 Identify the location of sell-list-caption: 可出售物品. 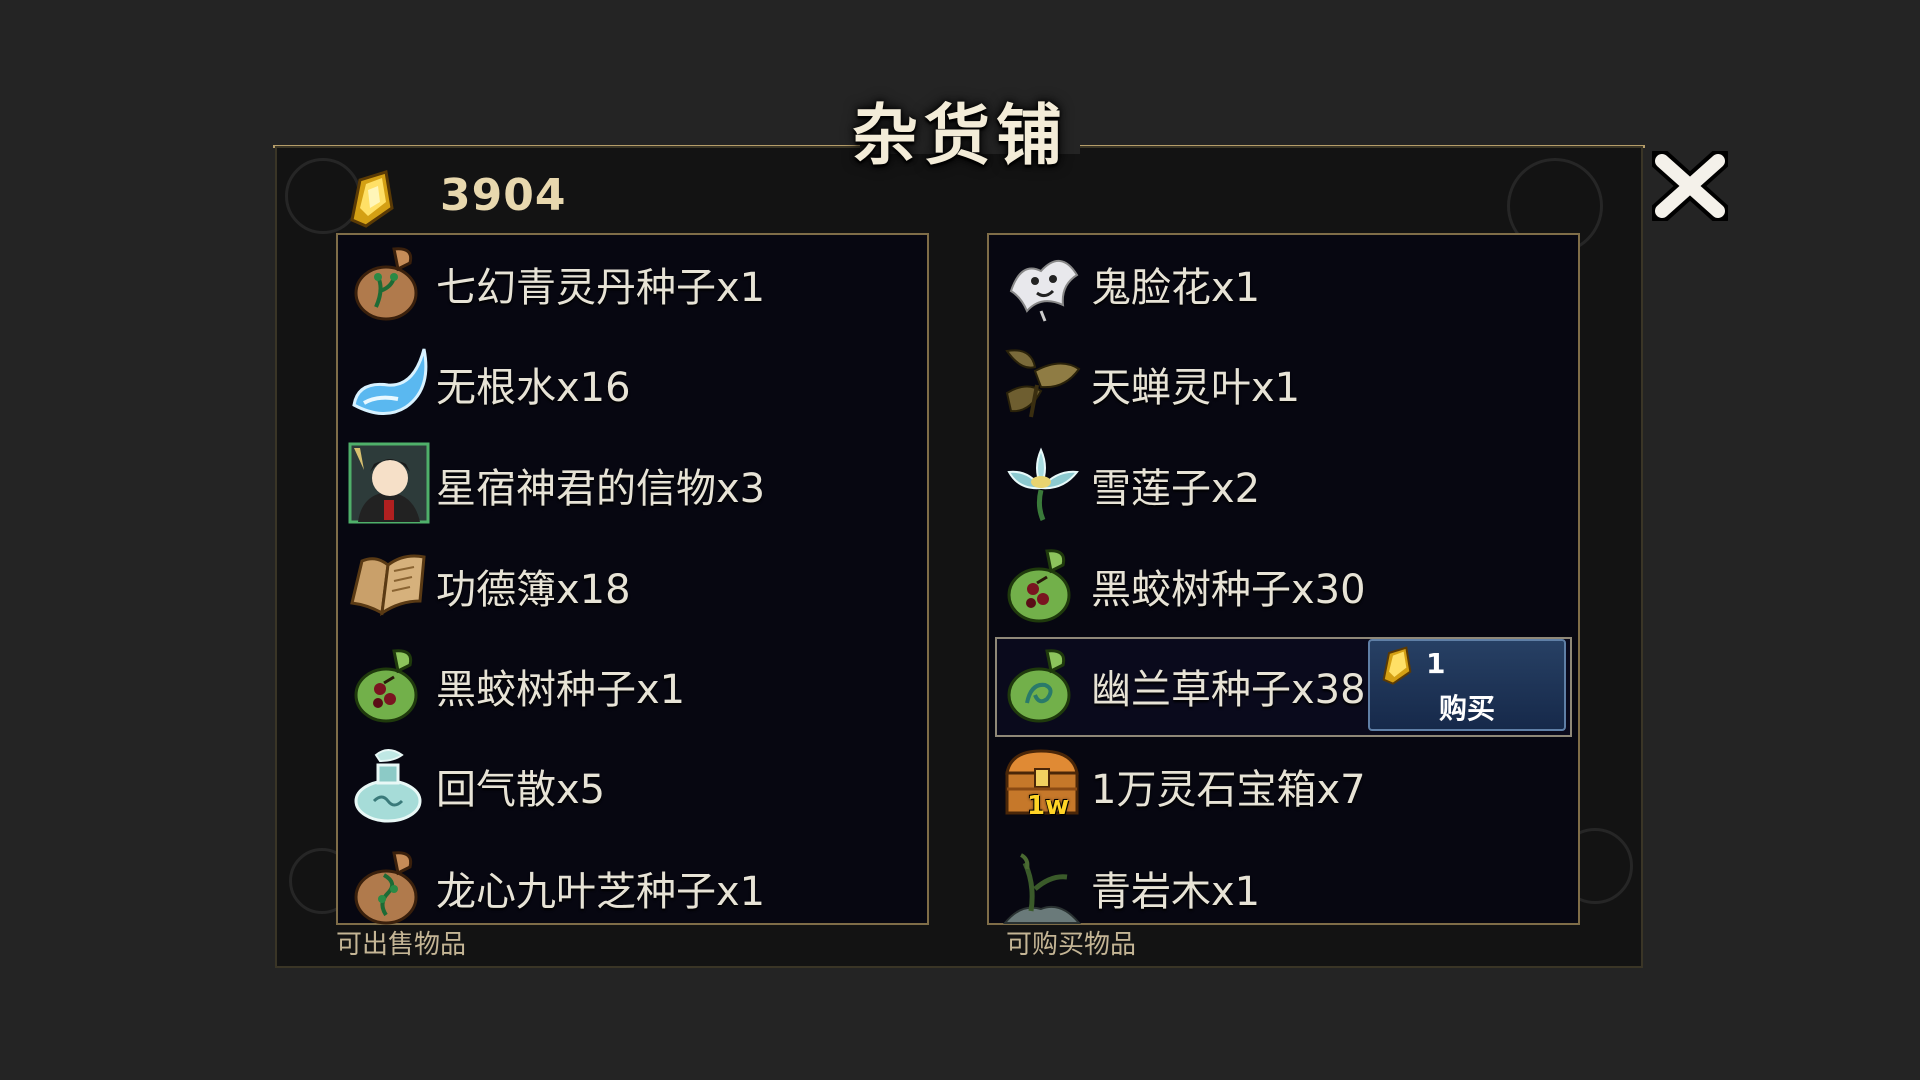
(401, 945).